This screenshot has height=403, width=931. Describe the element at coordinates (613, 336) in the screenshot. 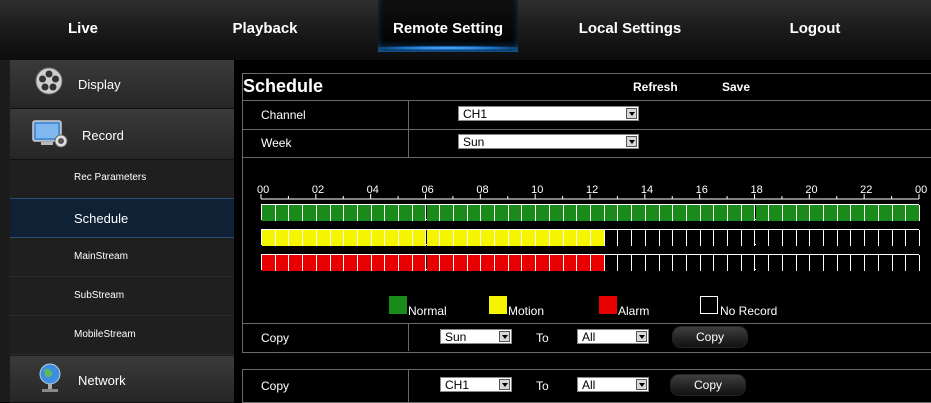

I see `copy-to-day-select: All` at that location.